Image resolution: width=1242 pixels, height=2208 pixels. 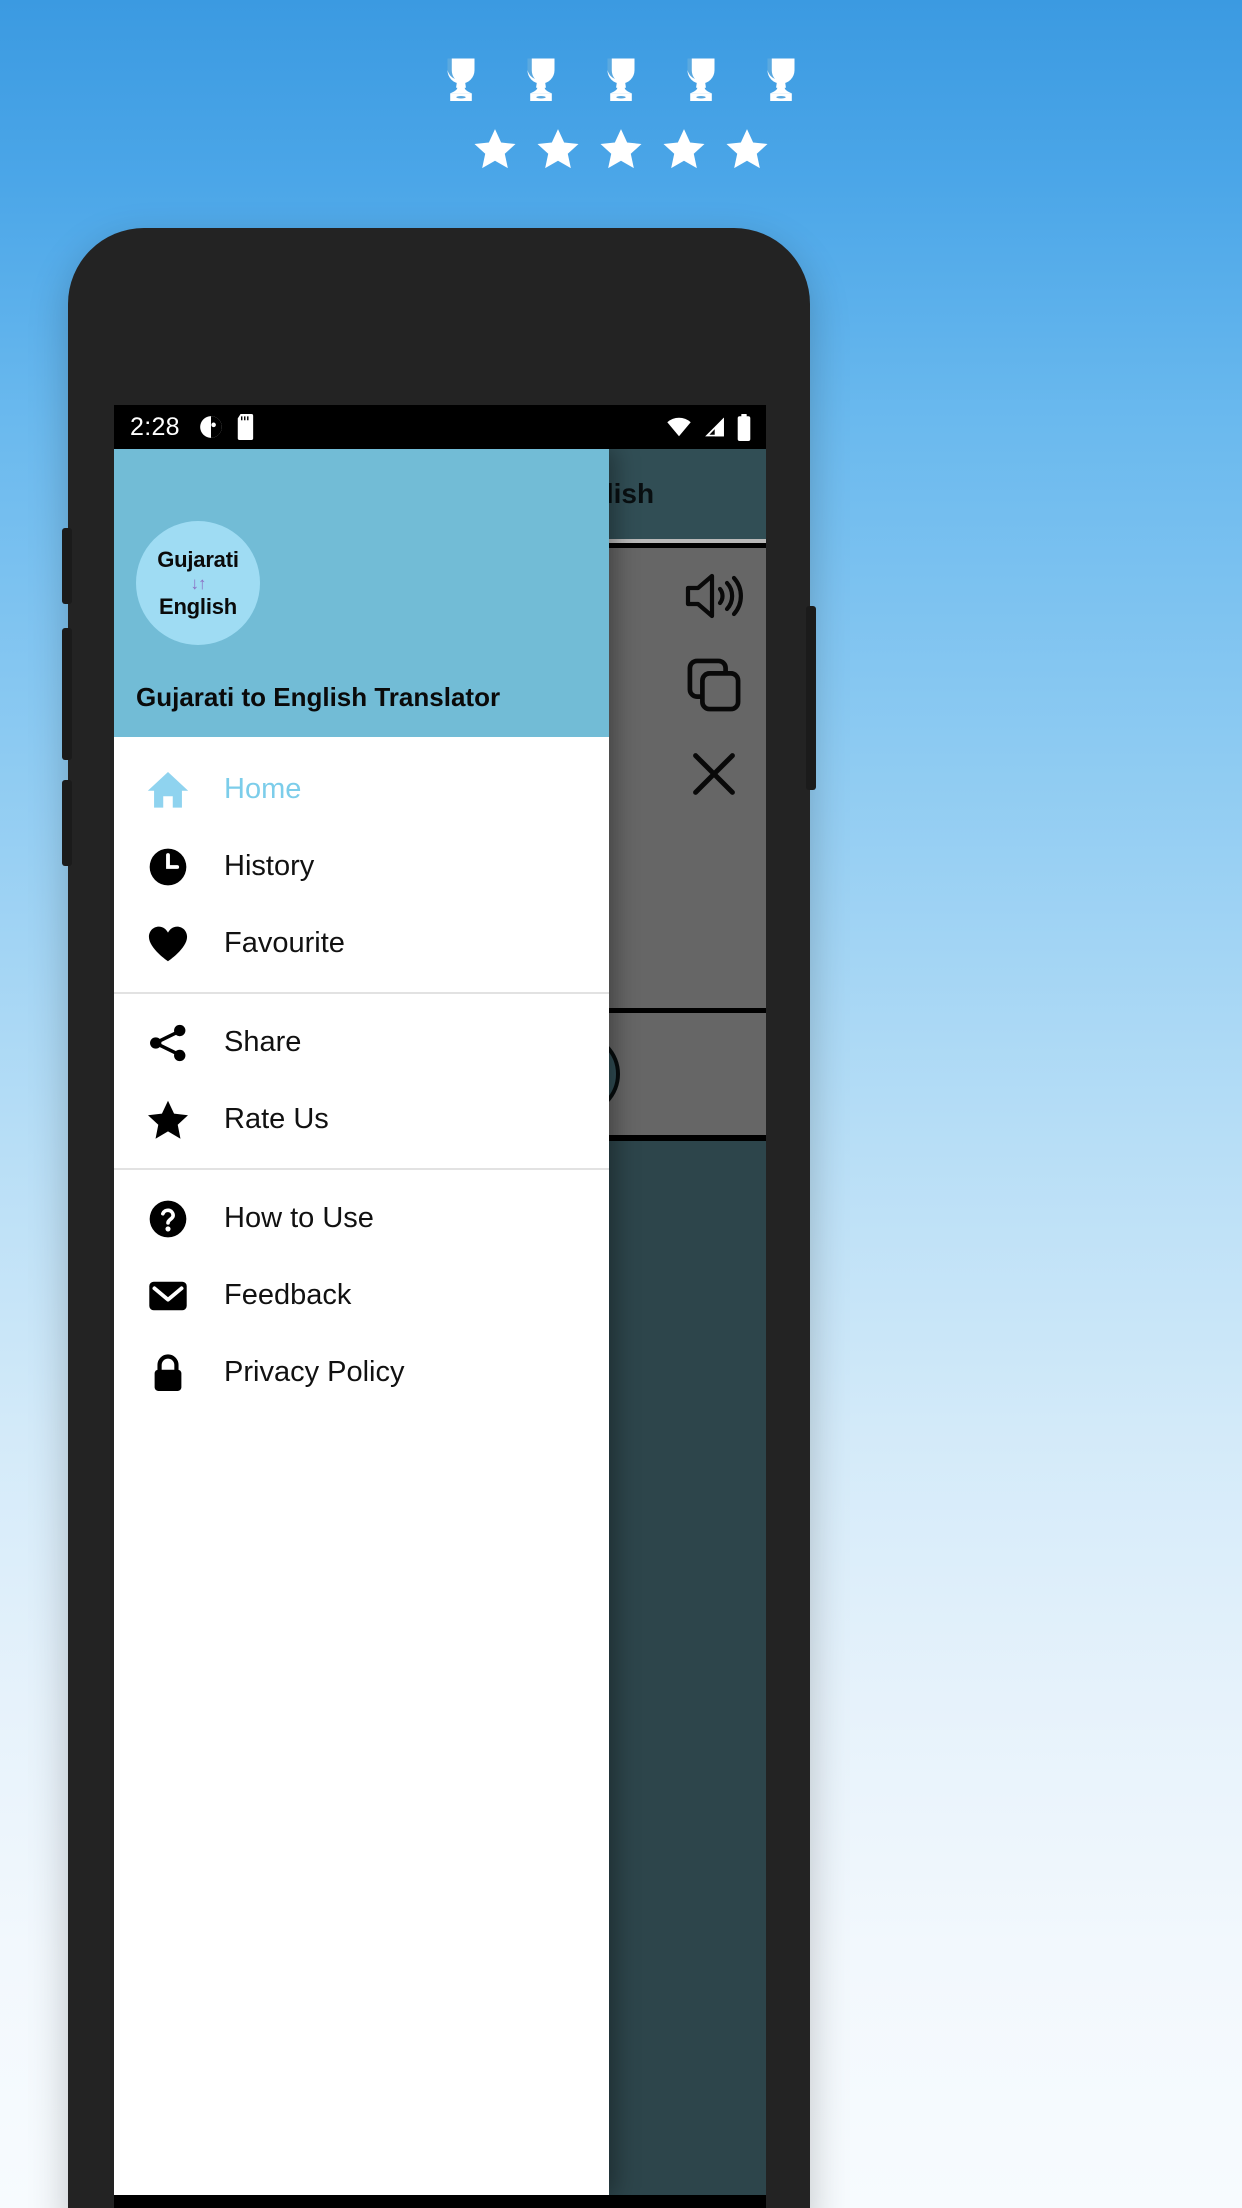 I want to click on trophy-row, so click(x=621, y=81).